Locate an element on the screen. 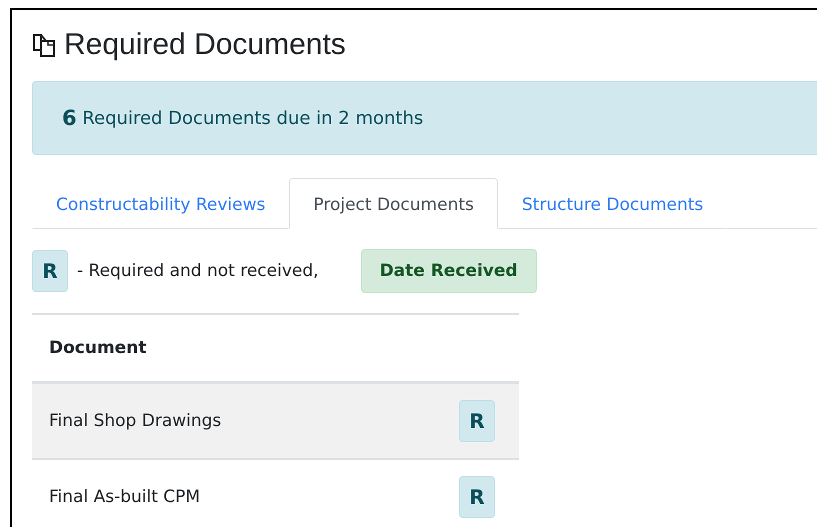 This screenshot has width=817, height=527. tab: Project Documents is located at coordinates (393, 203).